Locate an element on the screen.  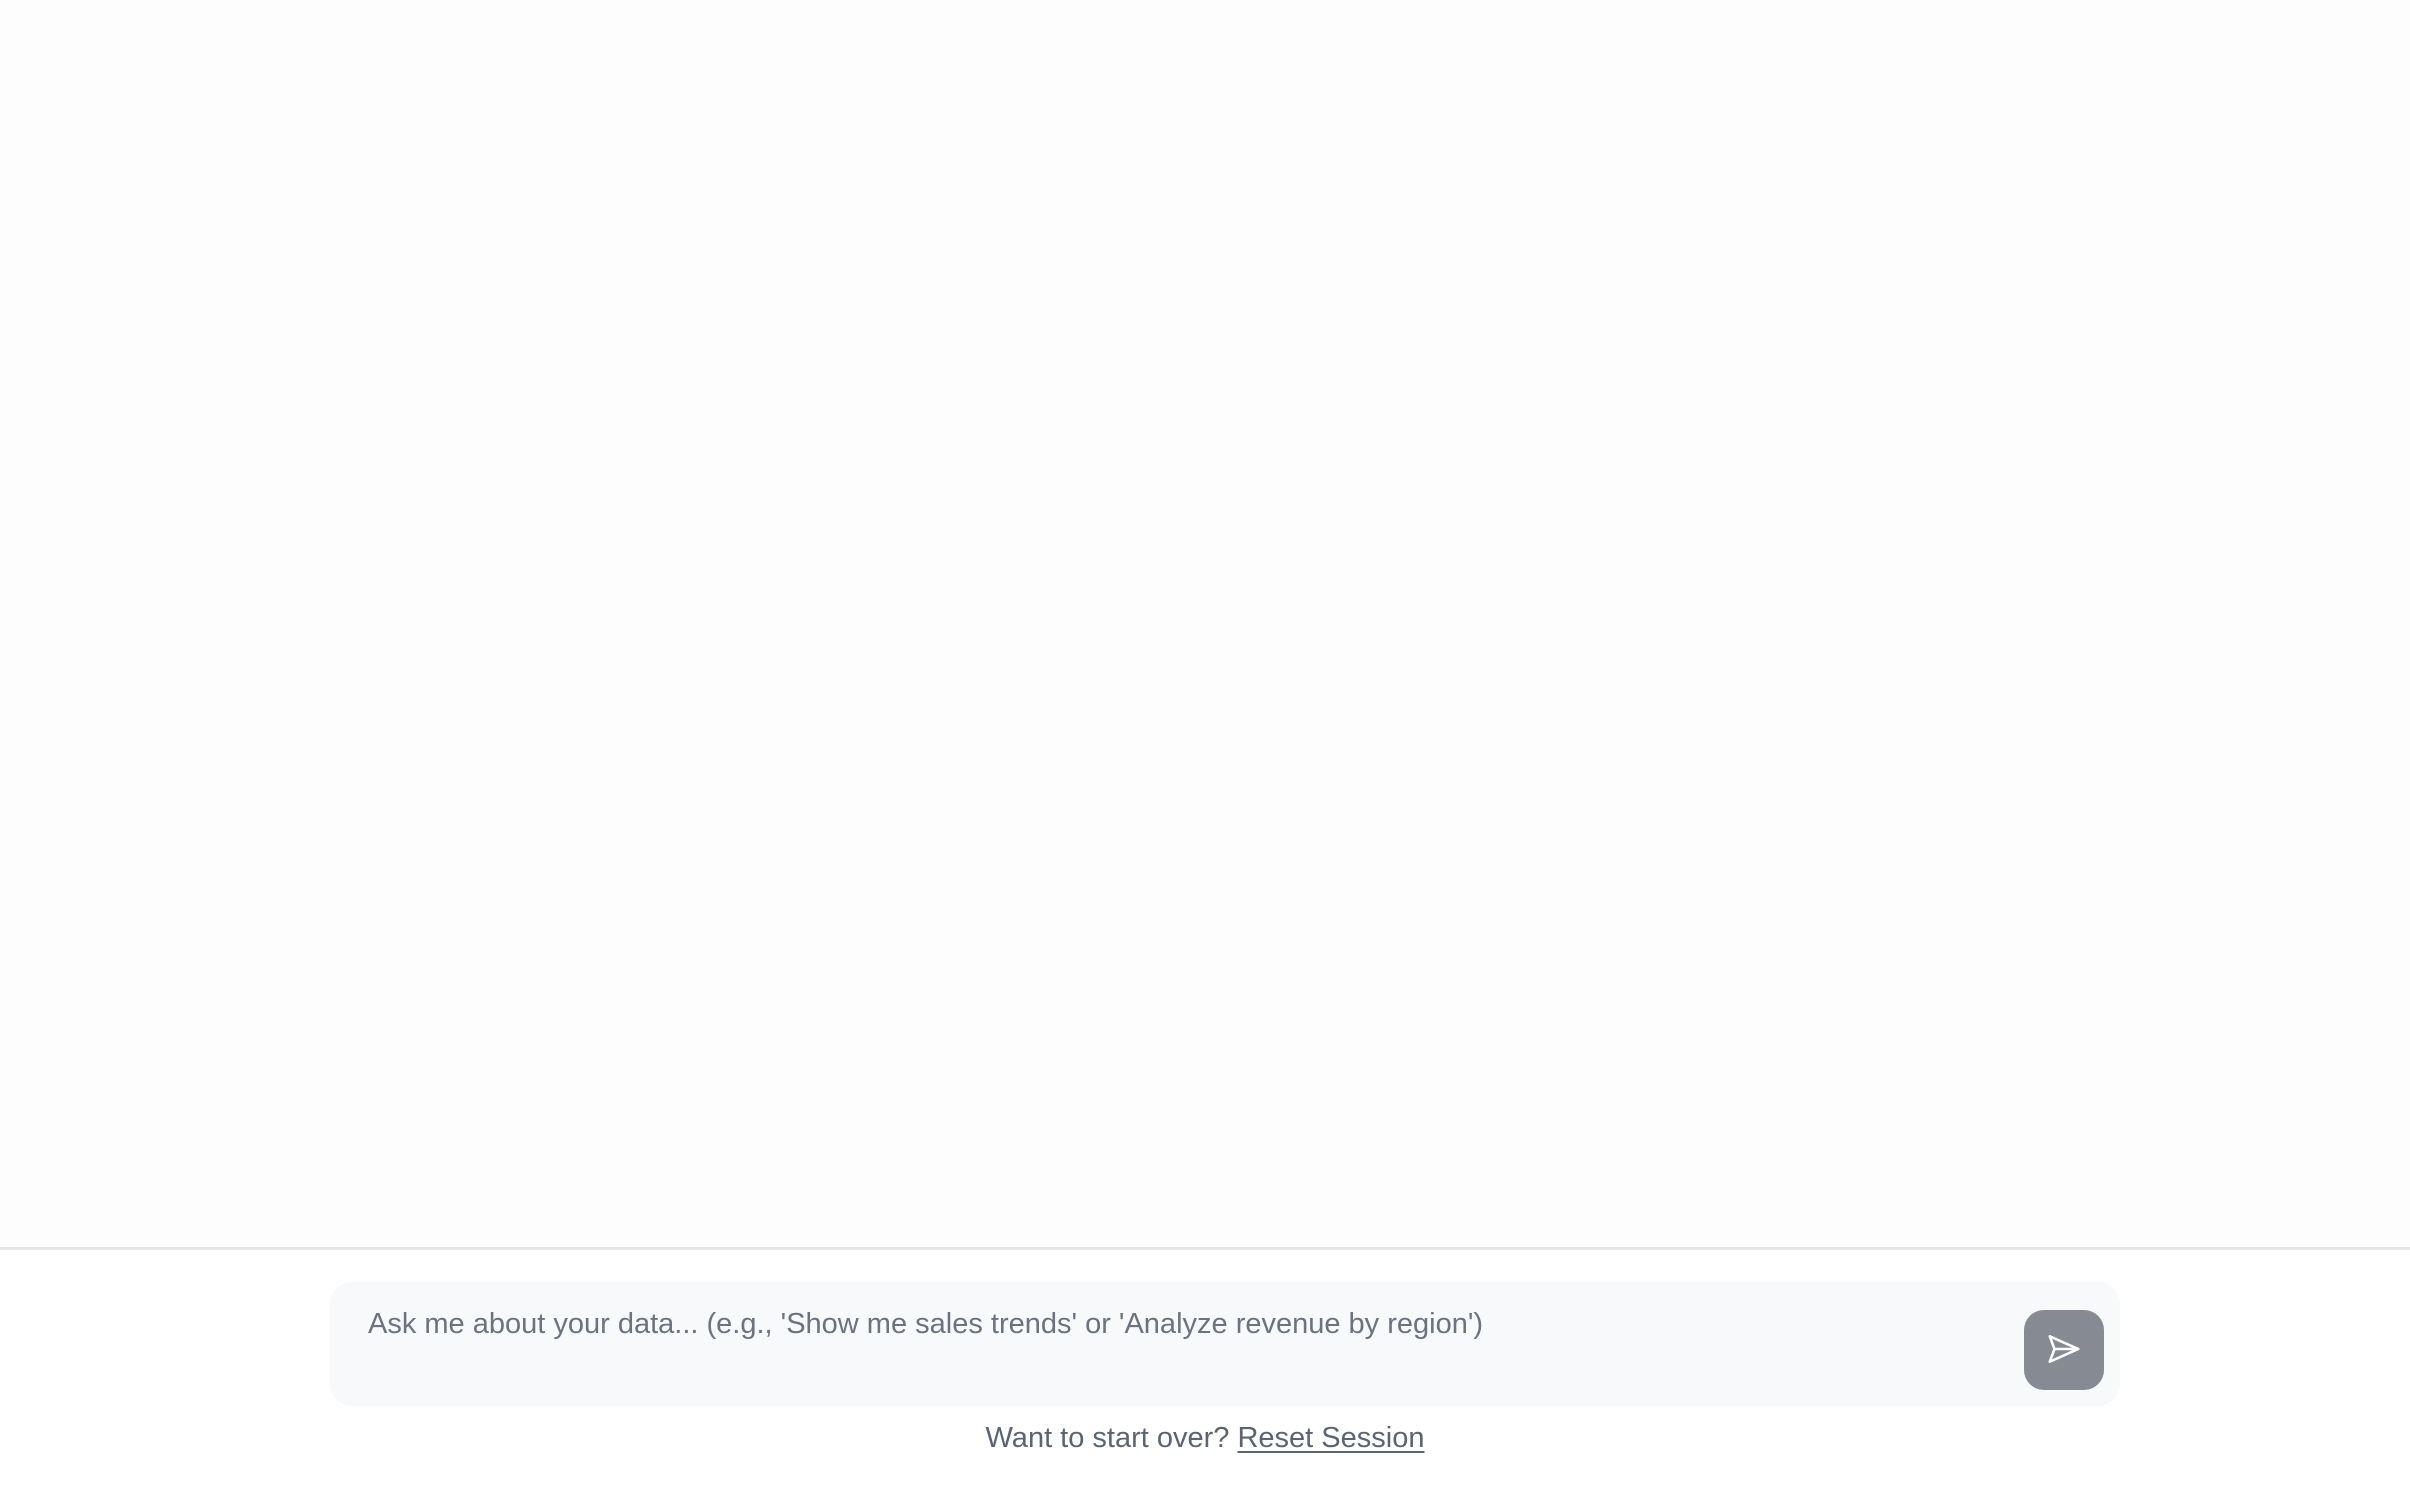
send-icon is located at coordinates (2064, 1350).